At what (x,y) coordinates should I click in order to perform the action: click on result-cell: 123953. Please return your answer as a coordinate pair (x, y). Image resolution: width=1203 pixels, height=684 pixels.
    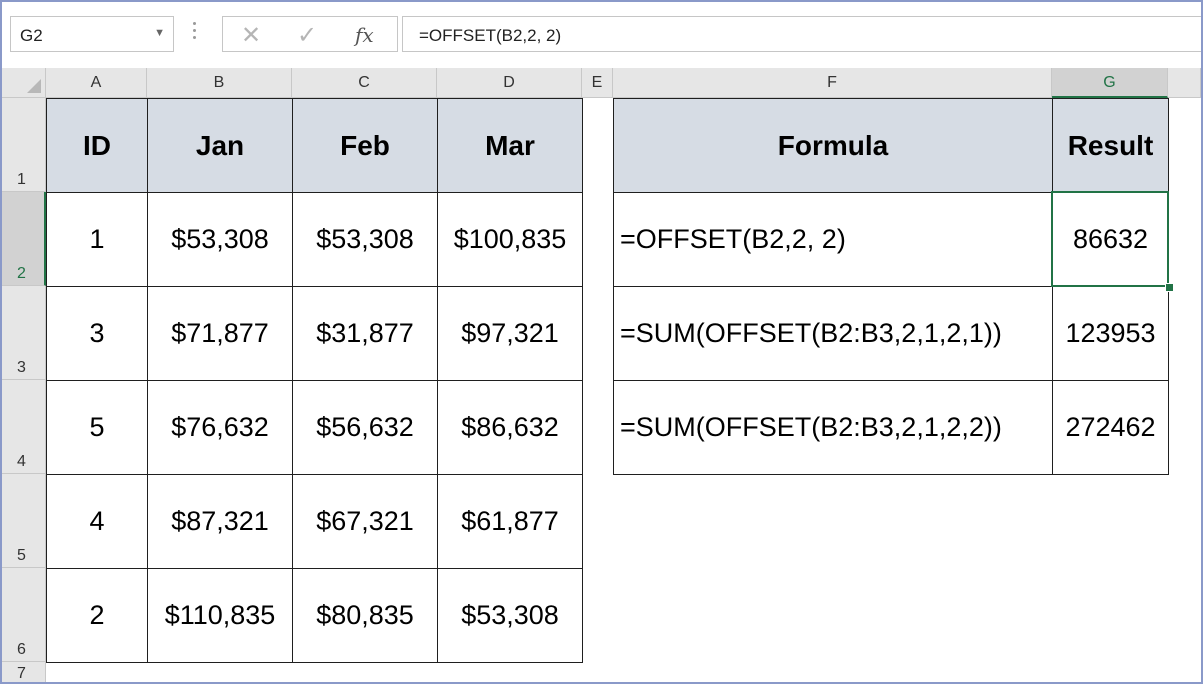
    Looking at the image, I should click on (1110, 333).